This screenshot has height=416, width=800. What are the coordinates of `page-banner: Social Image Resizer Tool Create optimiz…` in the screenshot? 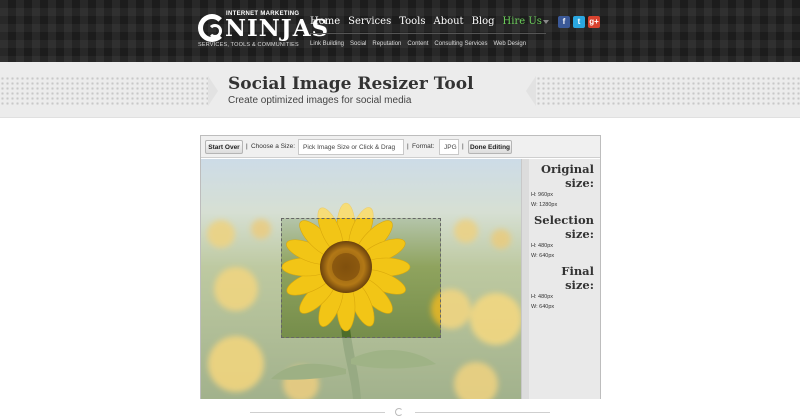 It's located at (400, 90).